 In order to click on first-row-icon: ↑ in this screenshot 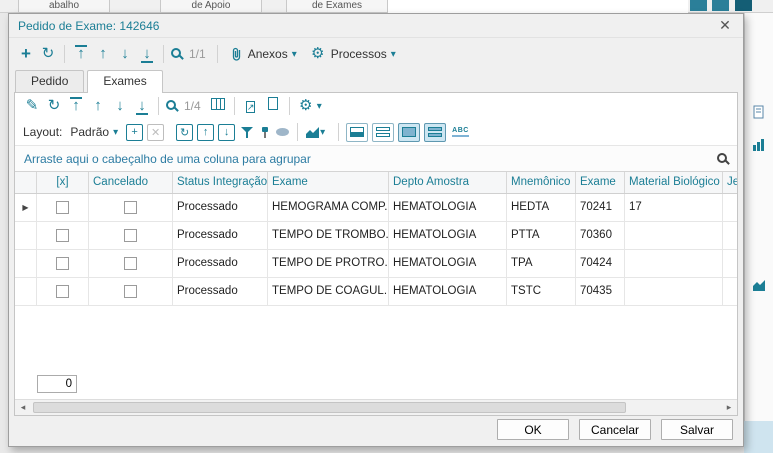, I will do `click(76, 106)`.